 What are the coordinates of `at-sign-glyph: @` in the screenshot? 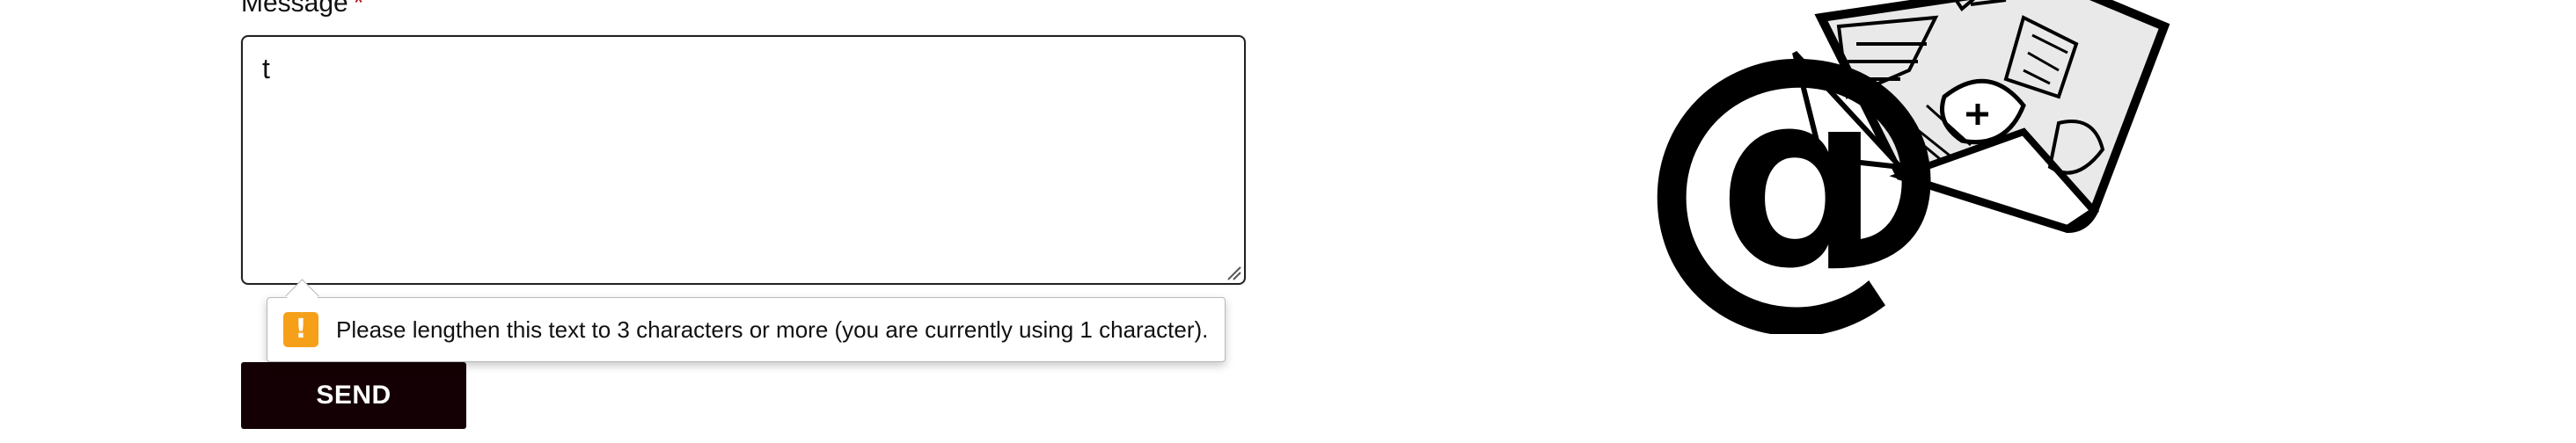 It's located at (1794, 167).